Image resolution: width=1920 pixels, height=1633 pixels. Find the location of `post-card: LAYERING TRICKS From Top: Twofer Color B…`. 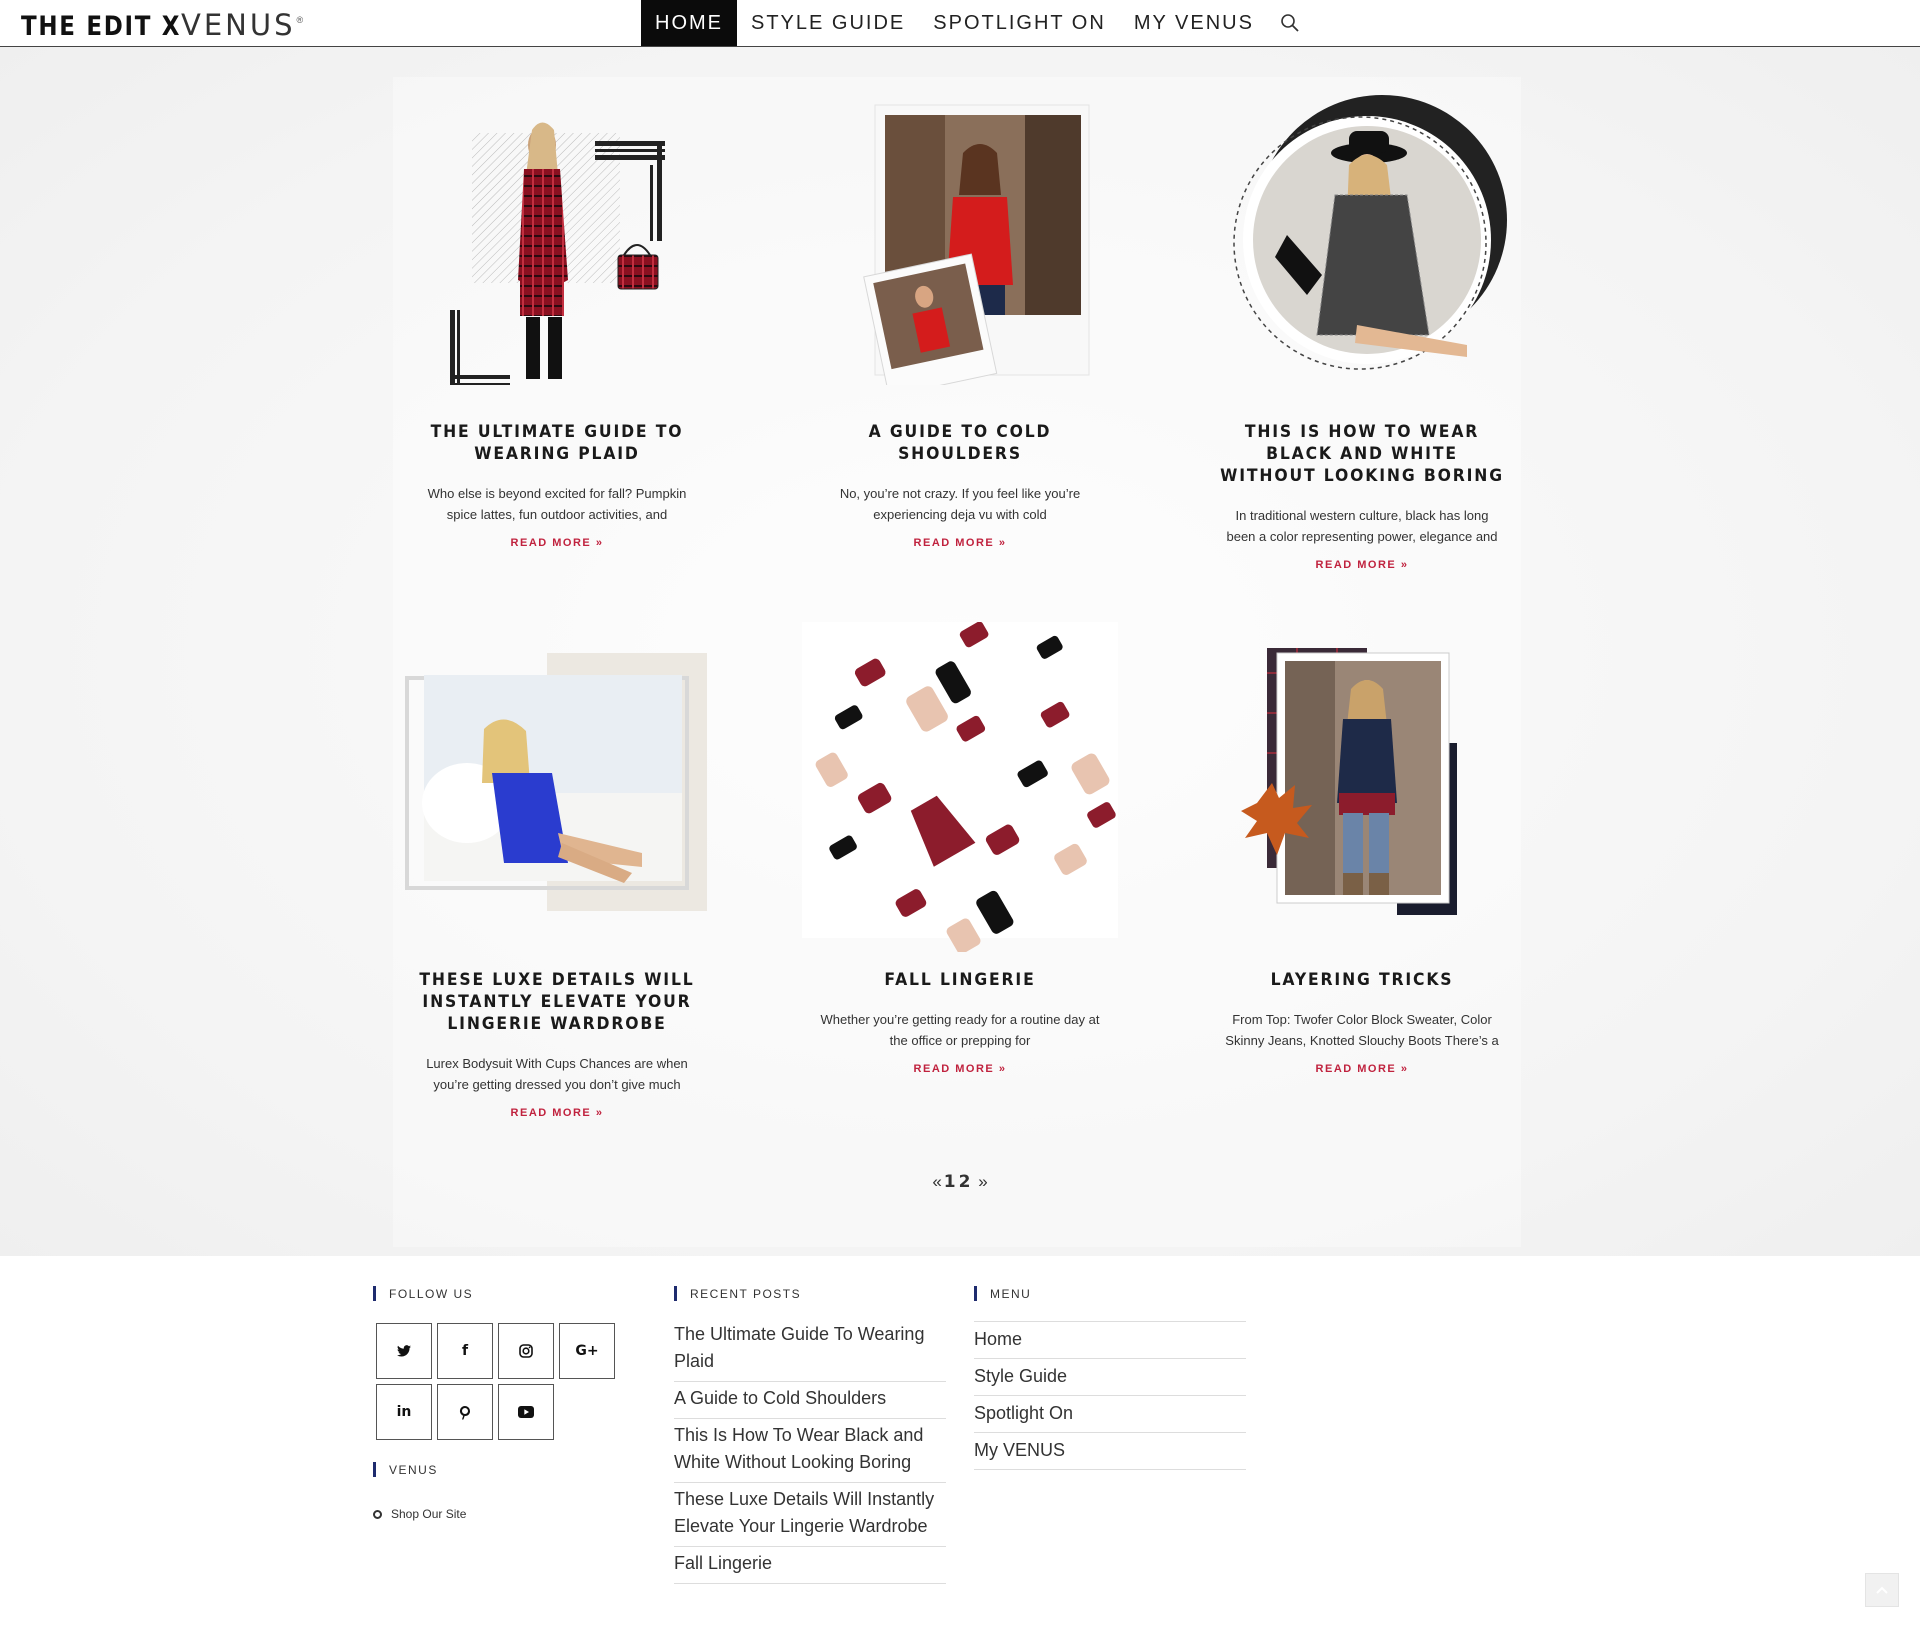

post-card: LAYERING TRICKS From Top: Twofer Color B… is located at coordinates (1362, 855).